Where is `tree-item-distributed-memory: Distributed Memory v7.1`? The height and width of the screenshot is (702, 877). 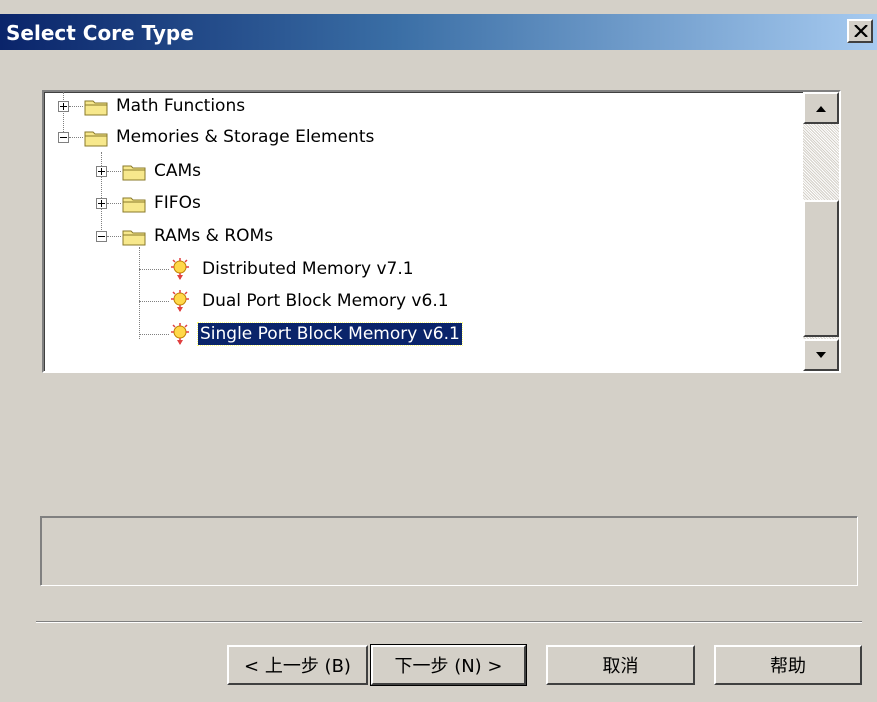 tree-item-distributed-memory: Distributed Memory v7.1 is located at coordinates (424, 270).